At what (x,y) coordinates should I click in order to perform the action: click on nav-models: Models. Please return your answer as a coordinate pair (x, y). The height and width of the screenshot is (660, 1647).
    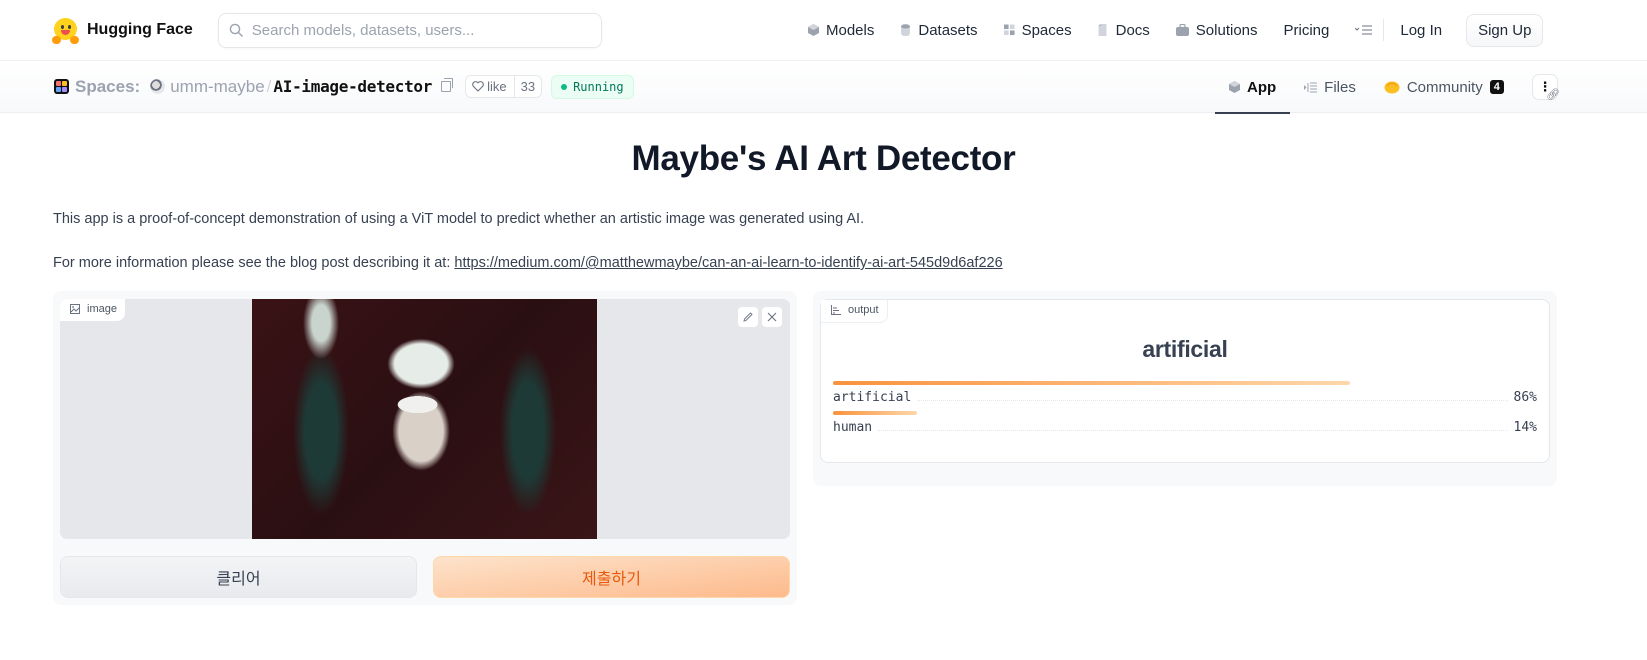
    Looking at the image, I should click on (841, 30).